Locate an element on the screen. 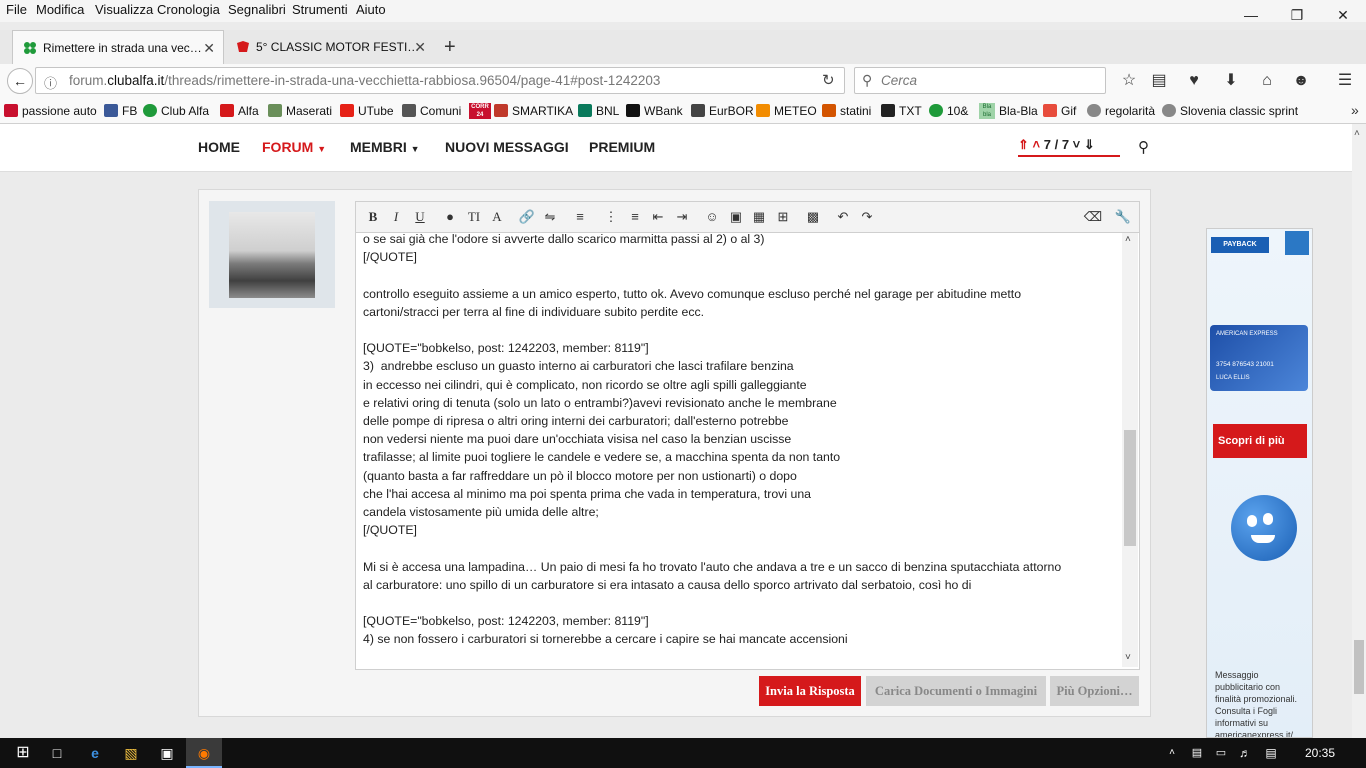 The width and height of the screenshot is (1366, 768). save-draft-icon: ▩ is located at coordinates (813, 217).